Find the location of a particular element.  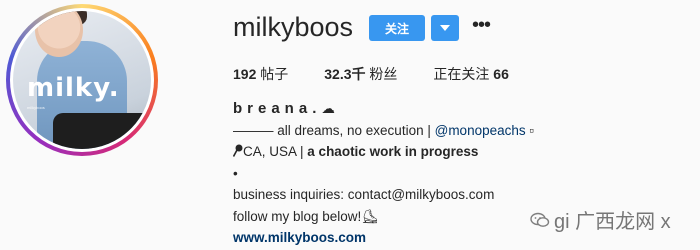

following-count: 66 is located at coordinates (501, 74).